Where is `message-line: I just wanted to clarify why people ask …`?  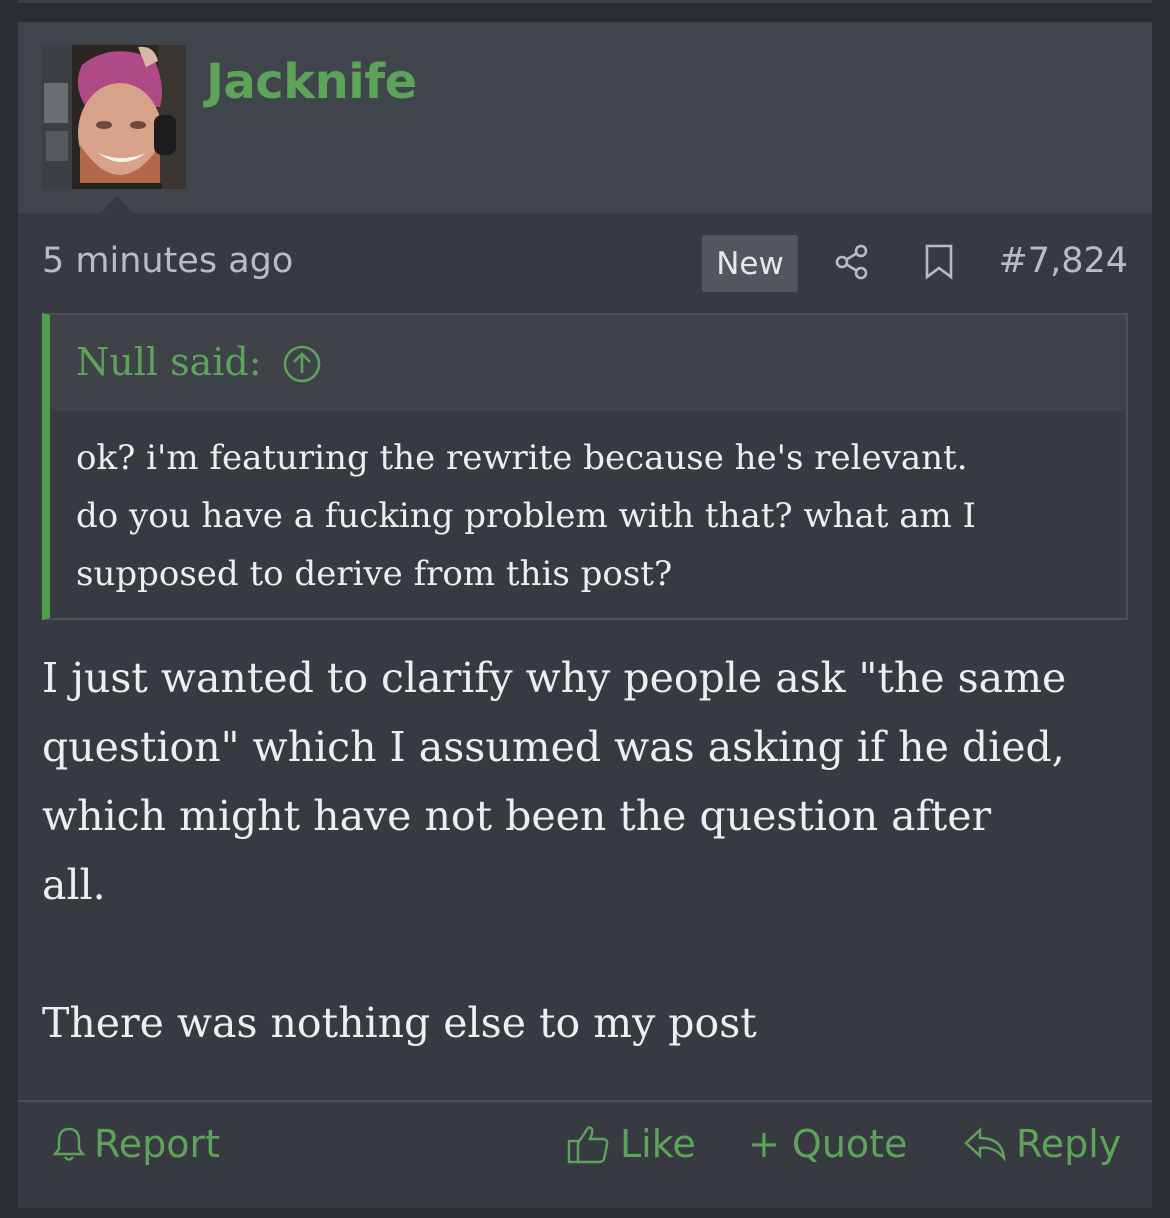 message-line: I just wanted to clarify why people ask … is located at coordinates (554, 678).